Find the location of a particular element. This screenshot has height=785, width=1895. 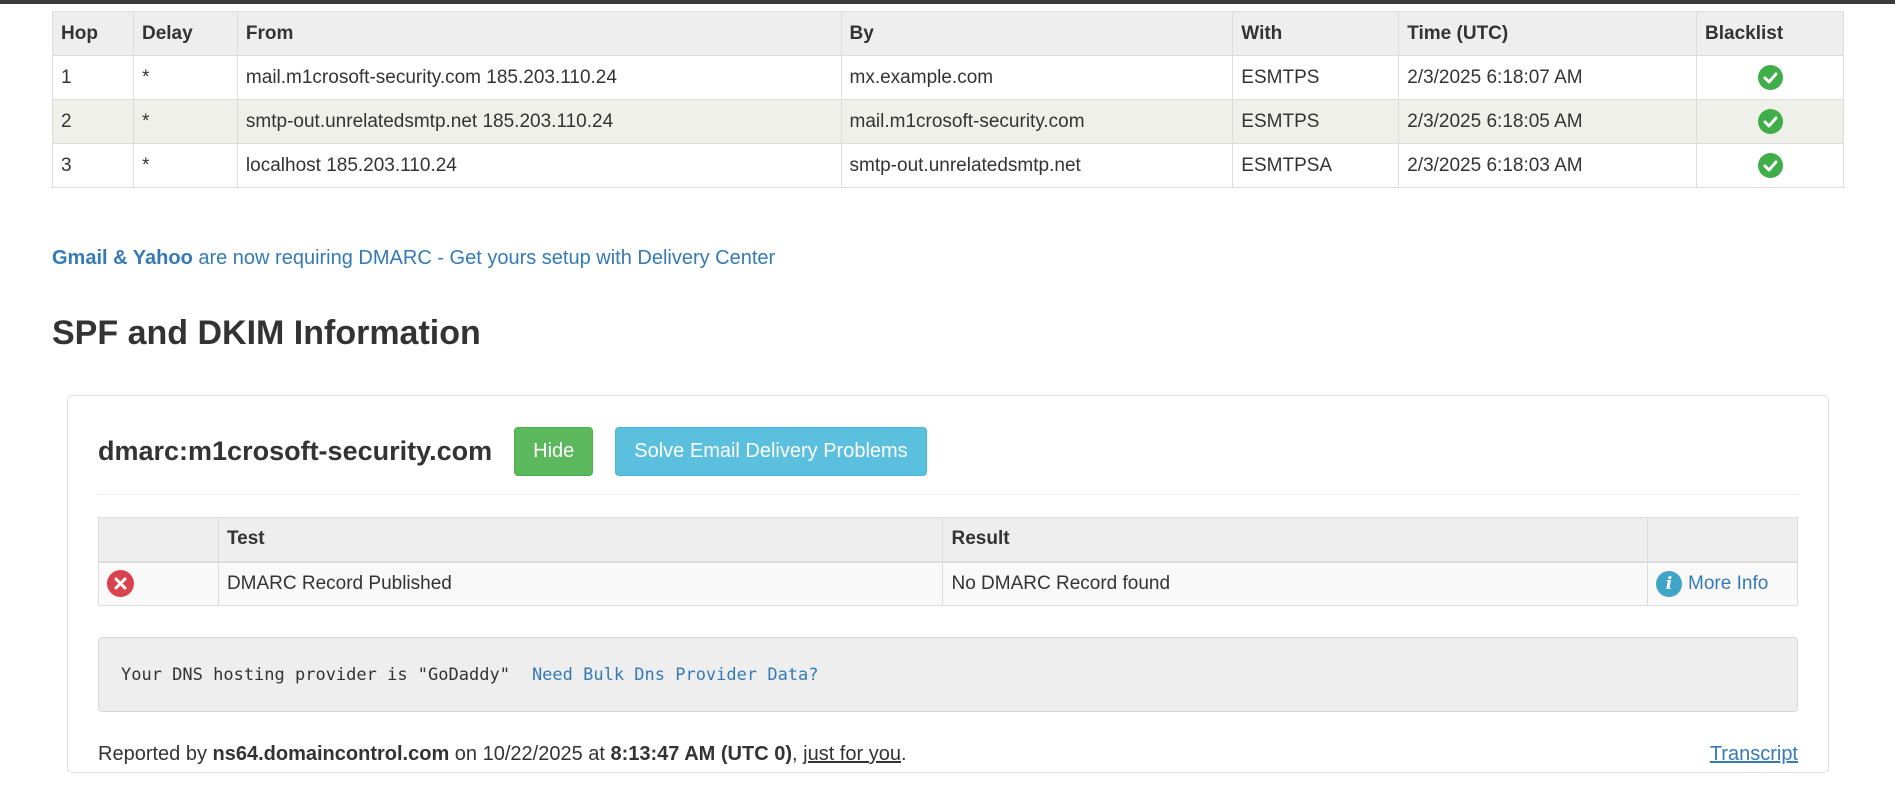

hop-with: ESMTPSA is located at coordinates (1316, 165).